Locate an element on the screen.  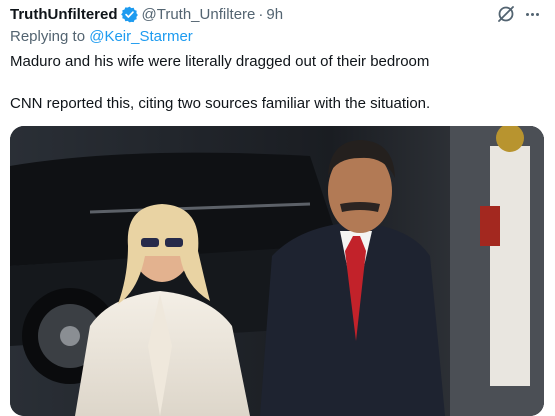
post-time: 9h is located at coordinates (274, 14).